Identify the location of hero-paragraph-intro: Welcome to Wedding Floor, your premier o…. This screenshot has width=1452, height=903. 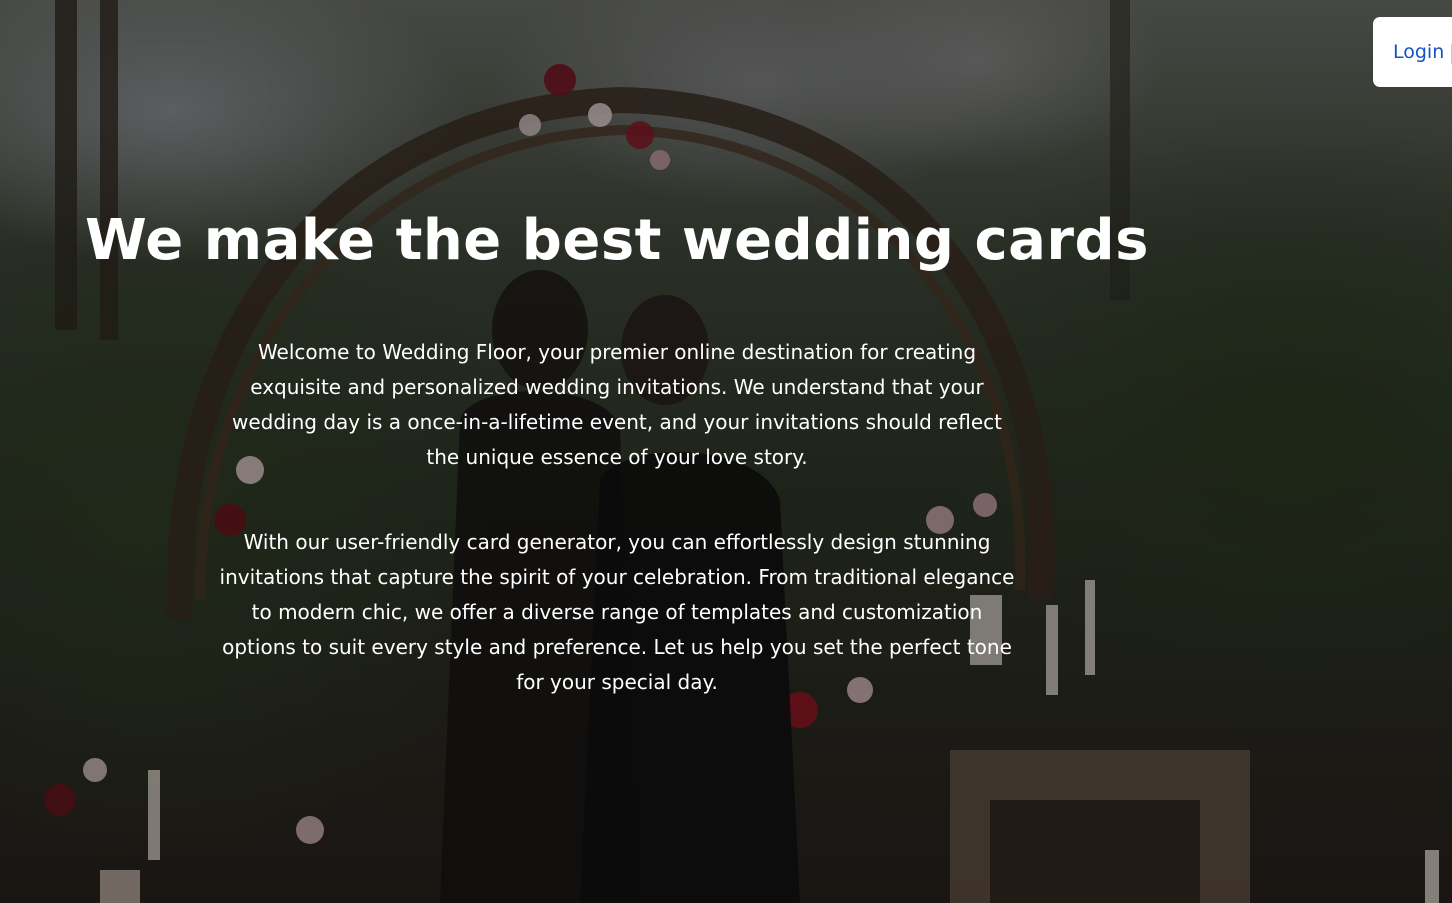
(617, 404).